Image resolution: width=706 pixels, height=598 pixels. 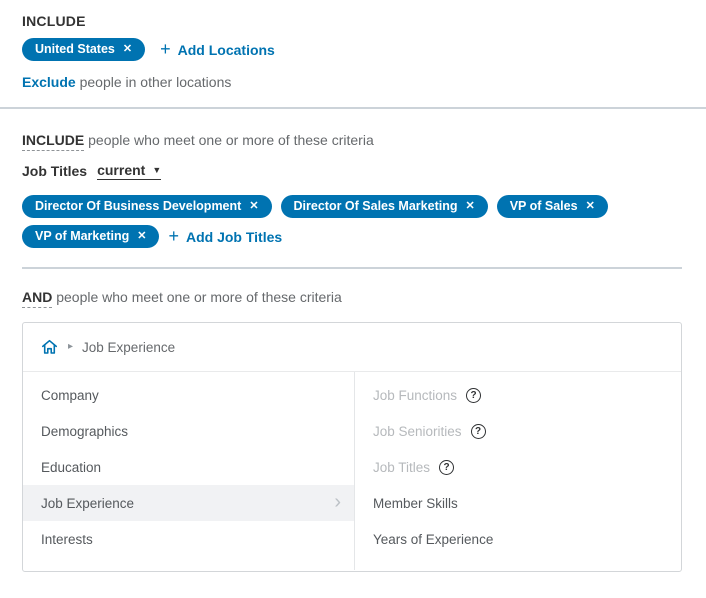 I want to click on location-pill-row: United States ✕ + Add Locations, so click(x=352, y=49).